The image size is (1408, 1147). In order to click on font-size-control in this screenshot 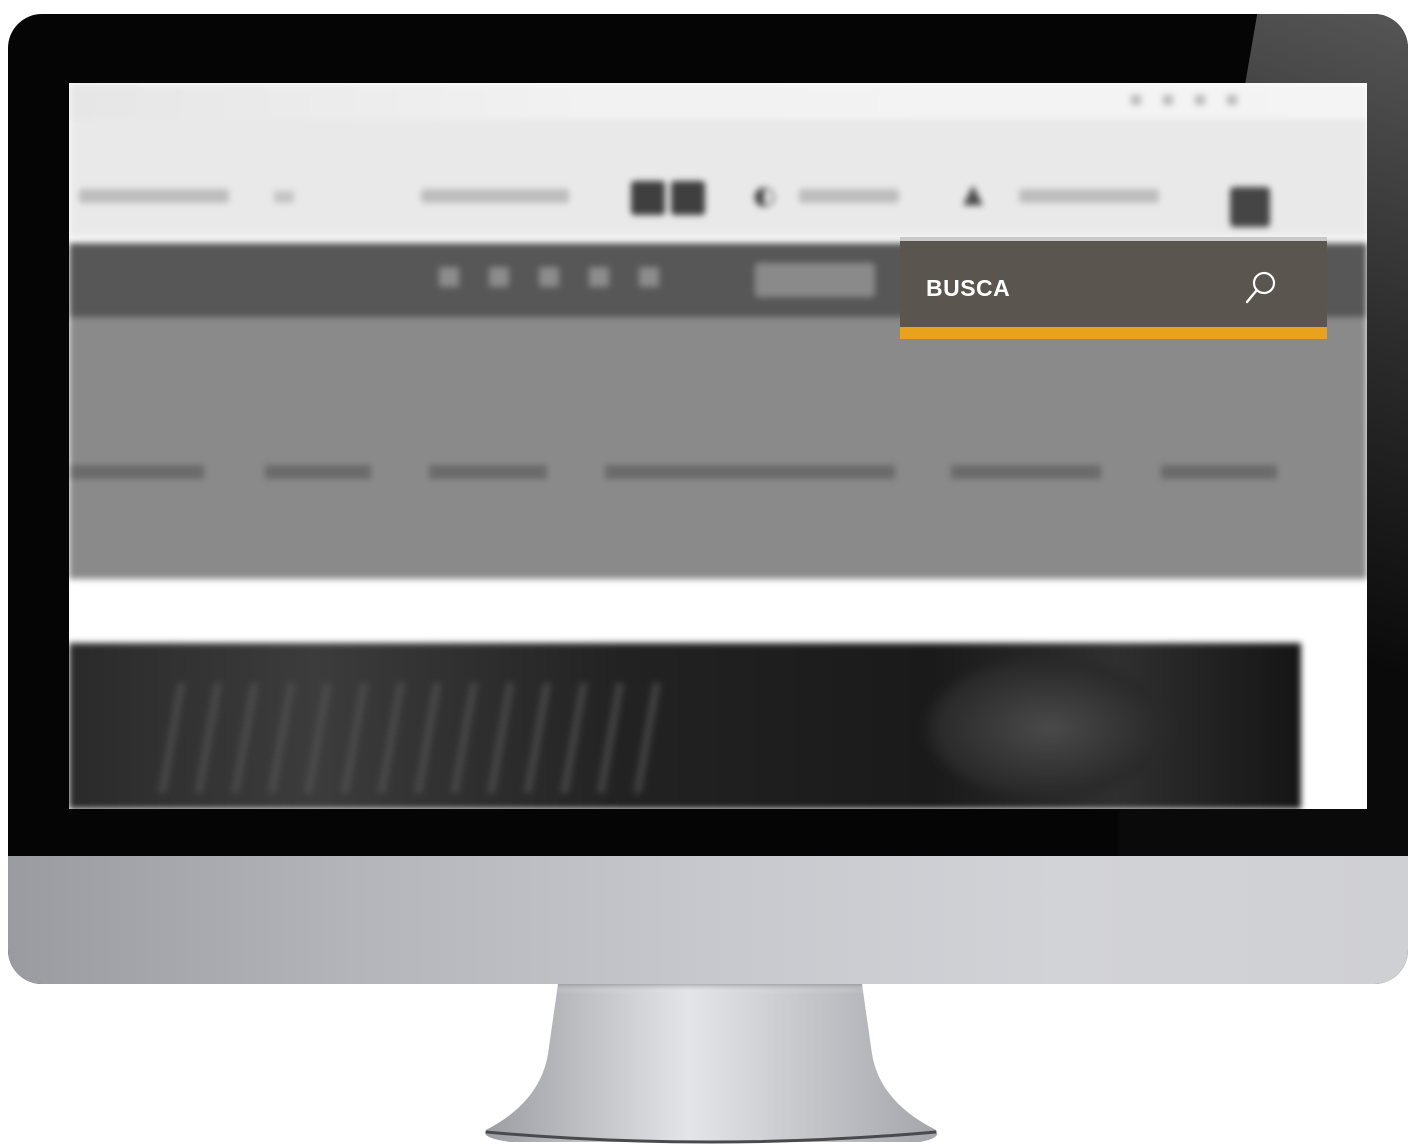, I will do `click(284, 197)`.